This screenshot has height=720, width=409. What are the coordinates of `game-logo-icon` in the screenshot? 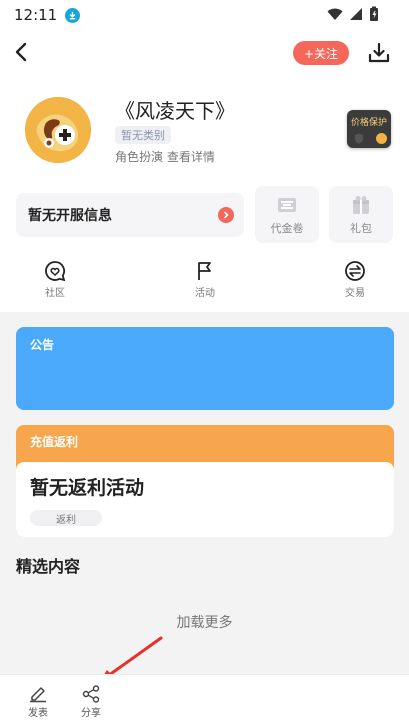 It's located at (58, 130).